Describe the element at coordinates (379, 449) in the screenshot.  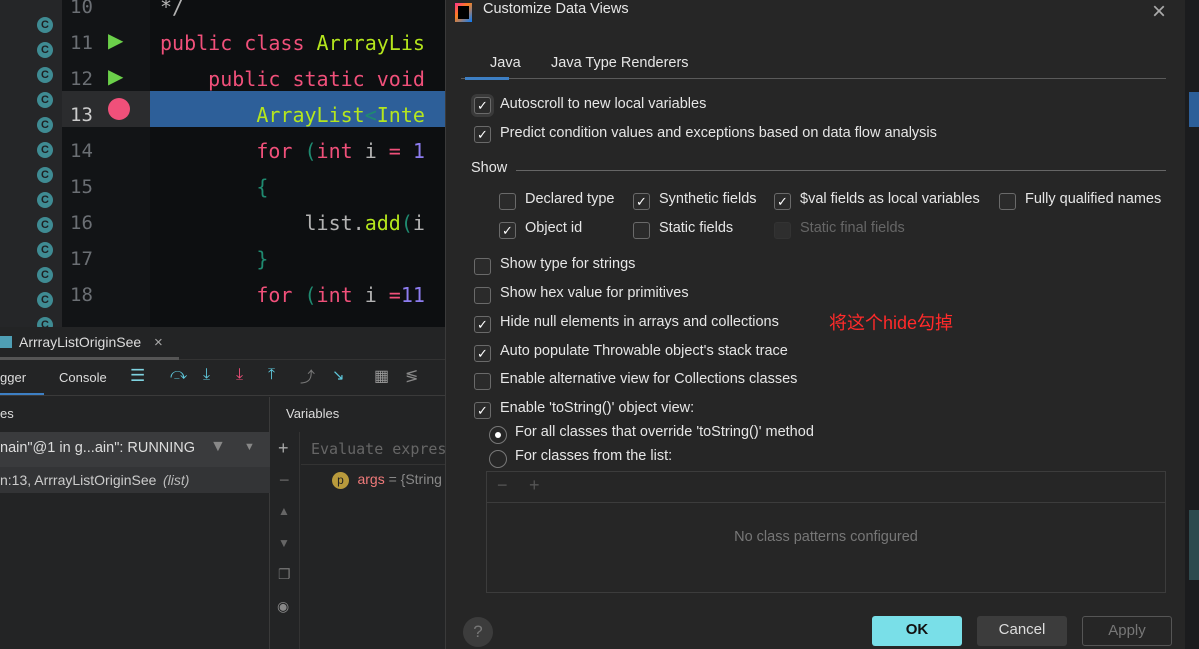
I see `evaluate-placeholder: Evaluate expres` at that location.